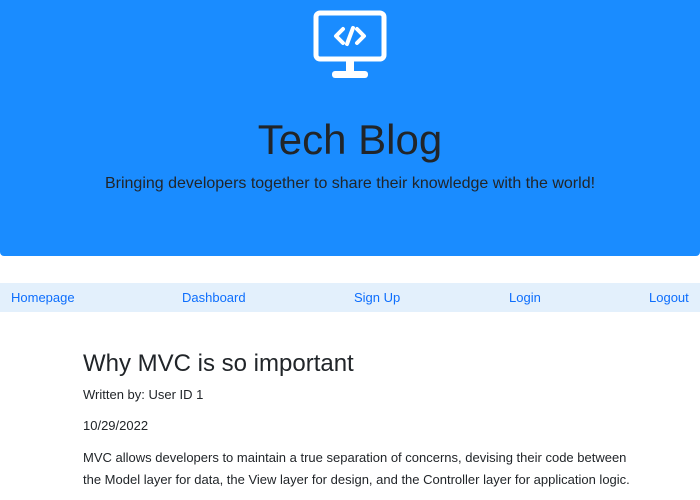  Describe the element at coordinates (350, 44) in the screenshot. I see `monitor-code-icon` at that location.